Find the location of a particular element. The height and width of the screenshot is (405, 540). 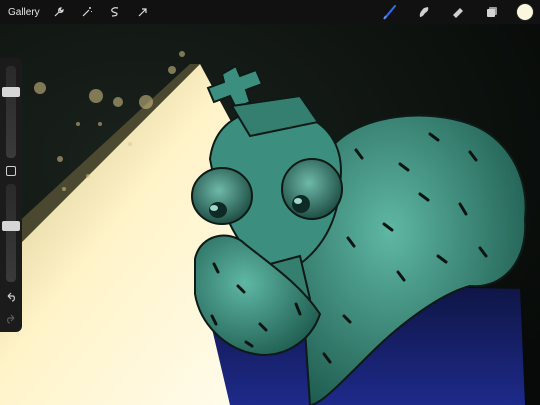

selection-icon is located at coordinates (115, 12).